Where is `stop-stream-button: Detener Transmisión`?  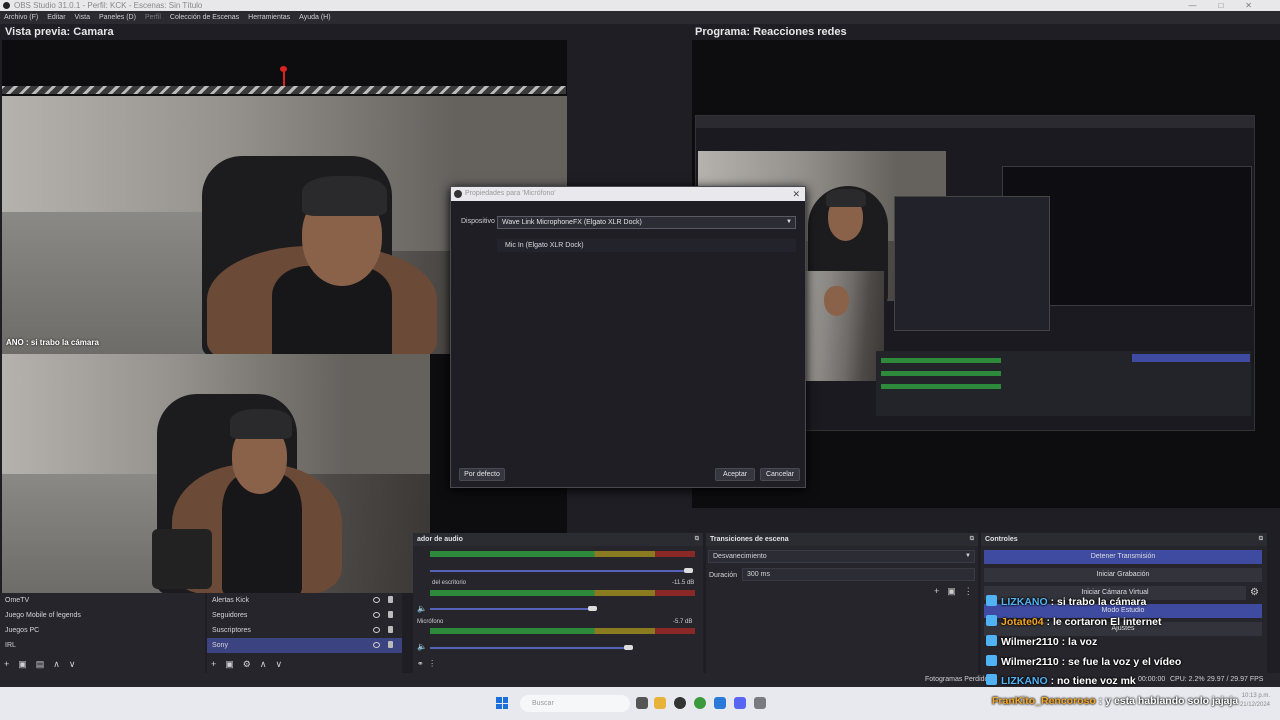 stop-stream-button: Detener Transmisión is located at coordinates (1123, 557).